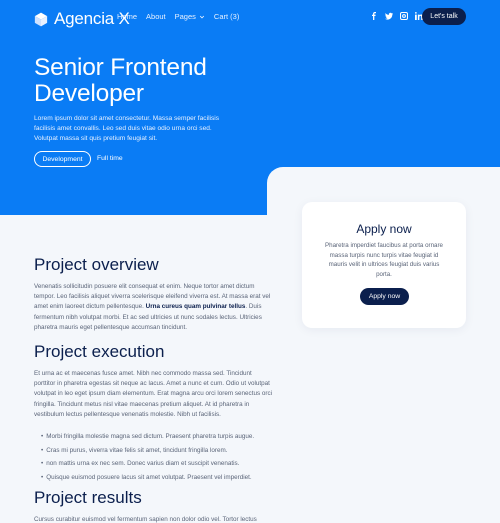 The image size is (500, 523). Describe the element at coordinates (396, 16) in the screenshot. I see `social-links` at that location.